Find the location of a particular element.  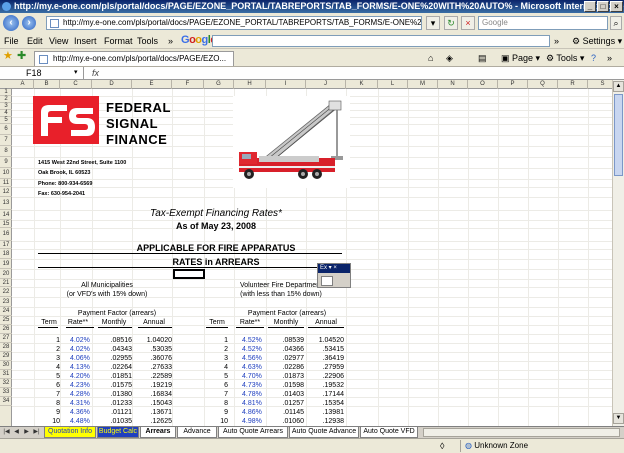

row-header: 10 is located at coordinates (6, 173).